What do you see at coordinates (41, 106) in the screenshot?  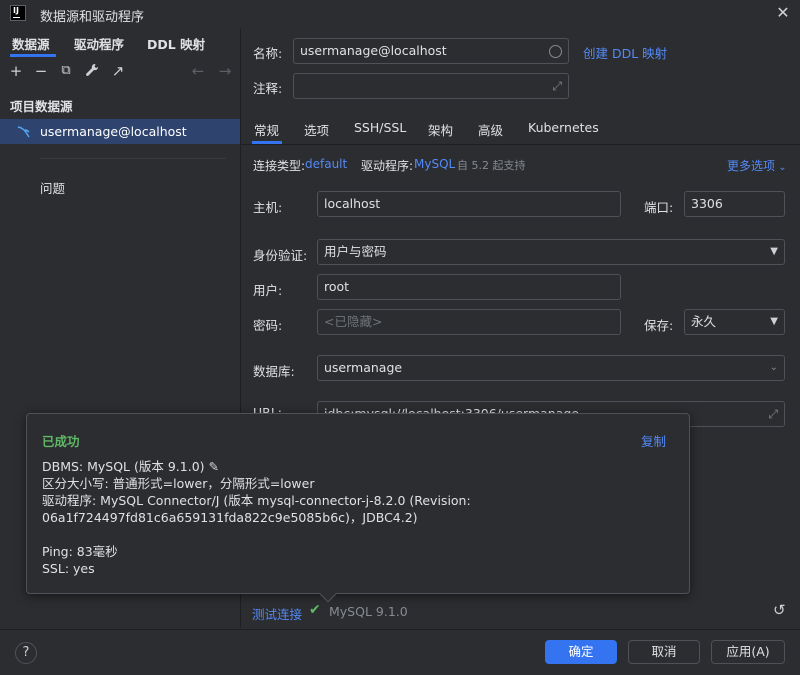 I see `section-project-datasources: 项目数据源` at bounding box center [41, 106].